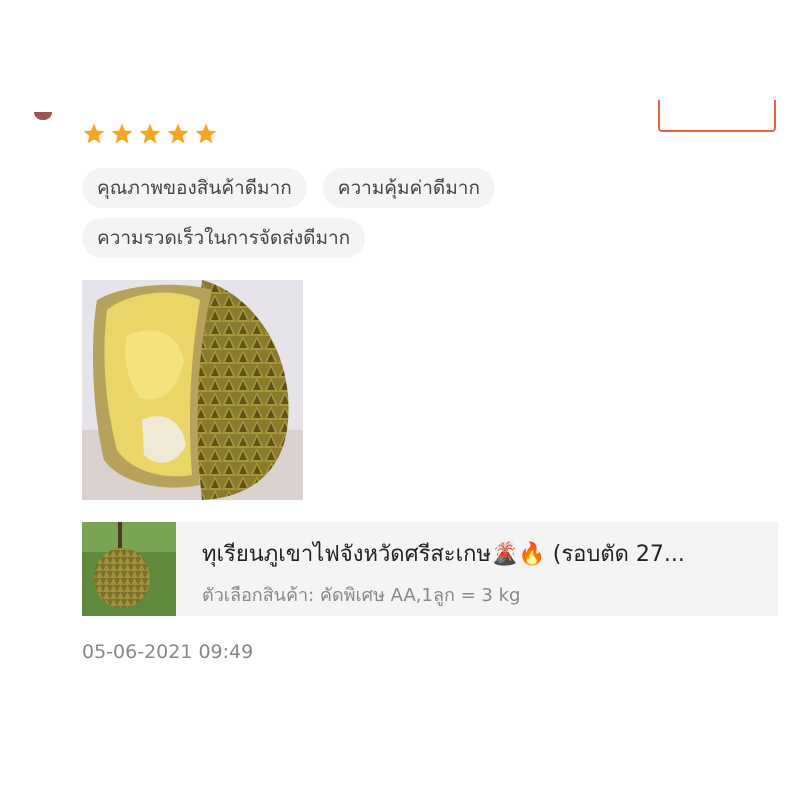 The height and width of the screenshot is (800, 800). I want to click on review-tag: ความรวดเร็วในการจัดส่งดีมาก, so click(224, 238).